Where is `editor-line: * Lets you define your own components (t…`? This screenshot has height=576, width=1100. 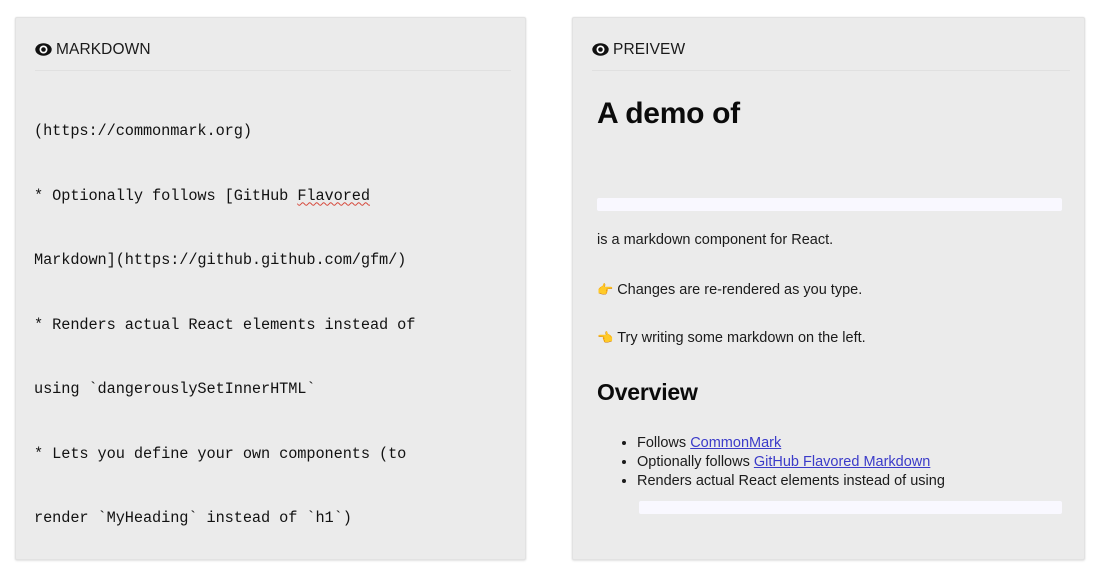
editor-line: * Lets you define your own components (t… is located at coordinates (220, 453).